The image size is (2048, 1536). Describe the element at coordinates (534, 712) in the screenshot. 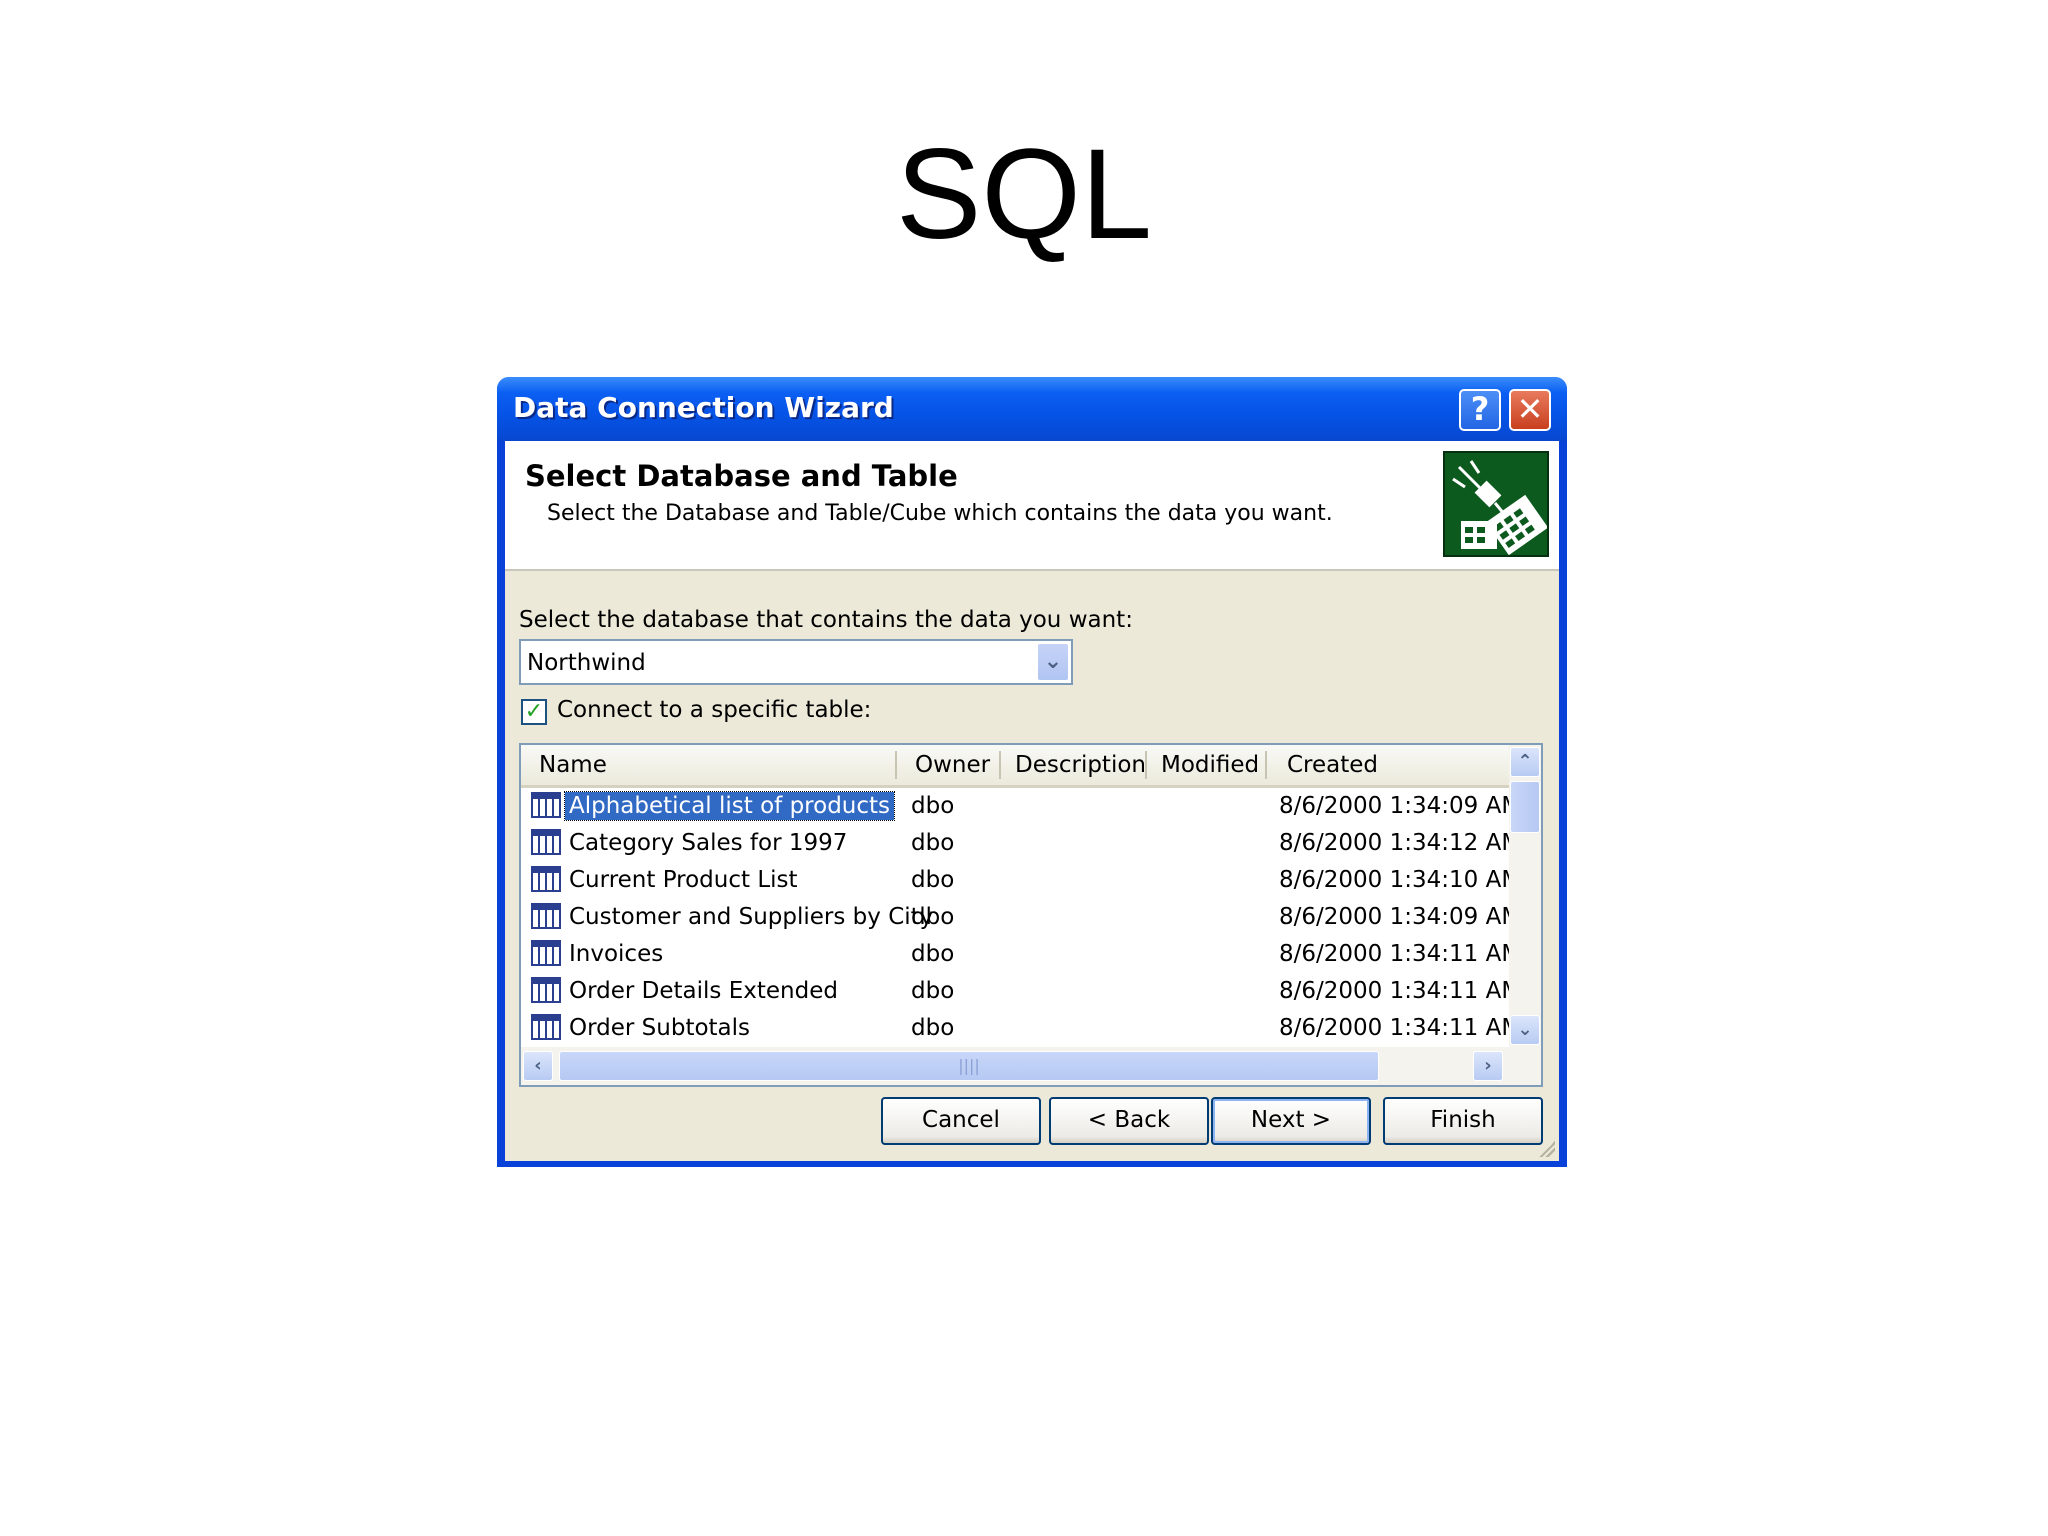

I see `connect-specific-table-checkbox: ✓` at that location.